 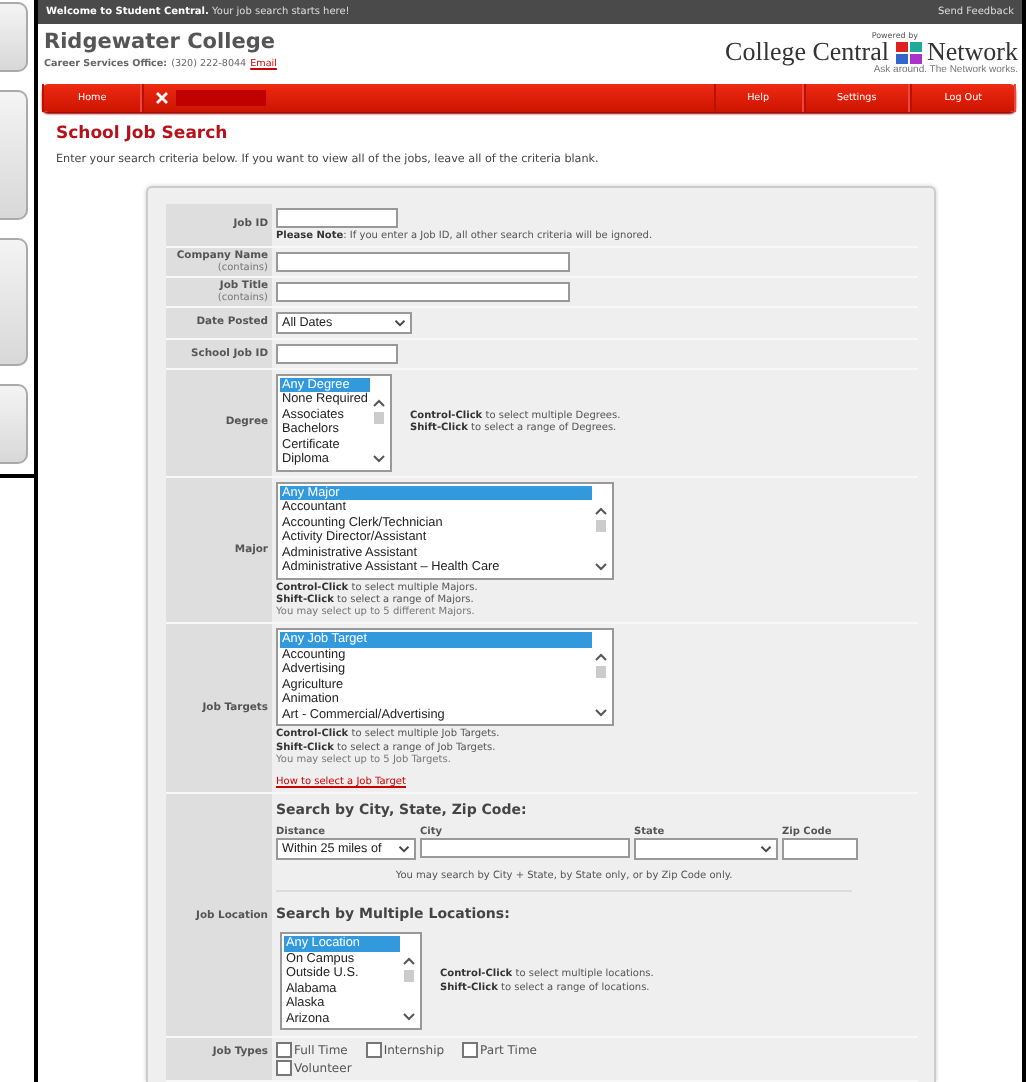 I want to click on puzzle-logo-icon, so click(x=908, y=52).